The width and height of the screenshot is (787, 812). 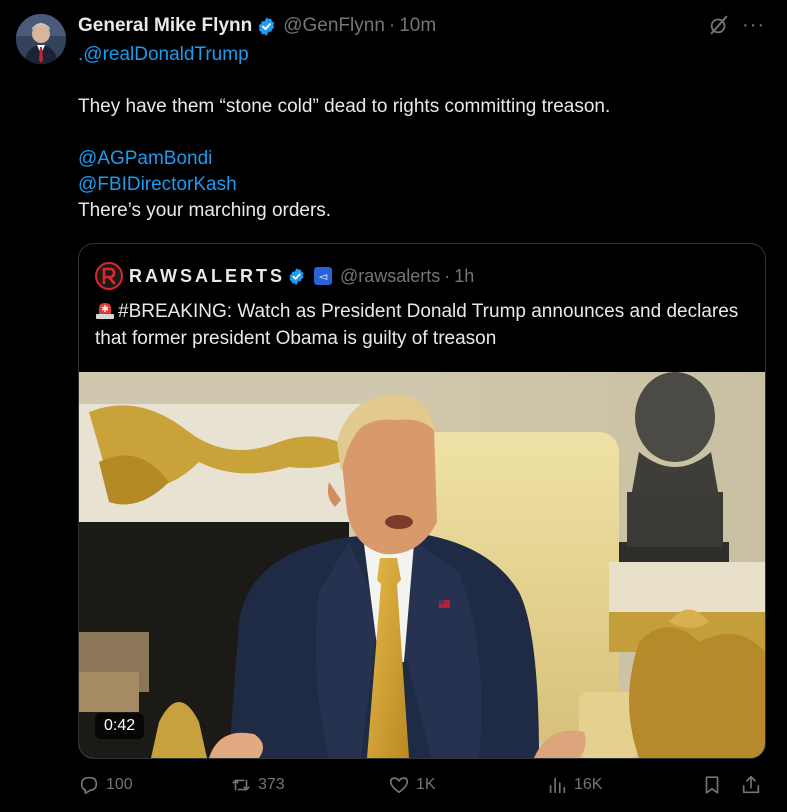 I want to click on repost-count: 373, so click(x=271, y=784).